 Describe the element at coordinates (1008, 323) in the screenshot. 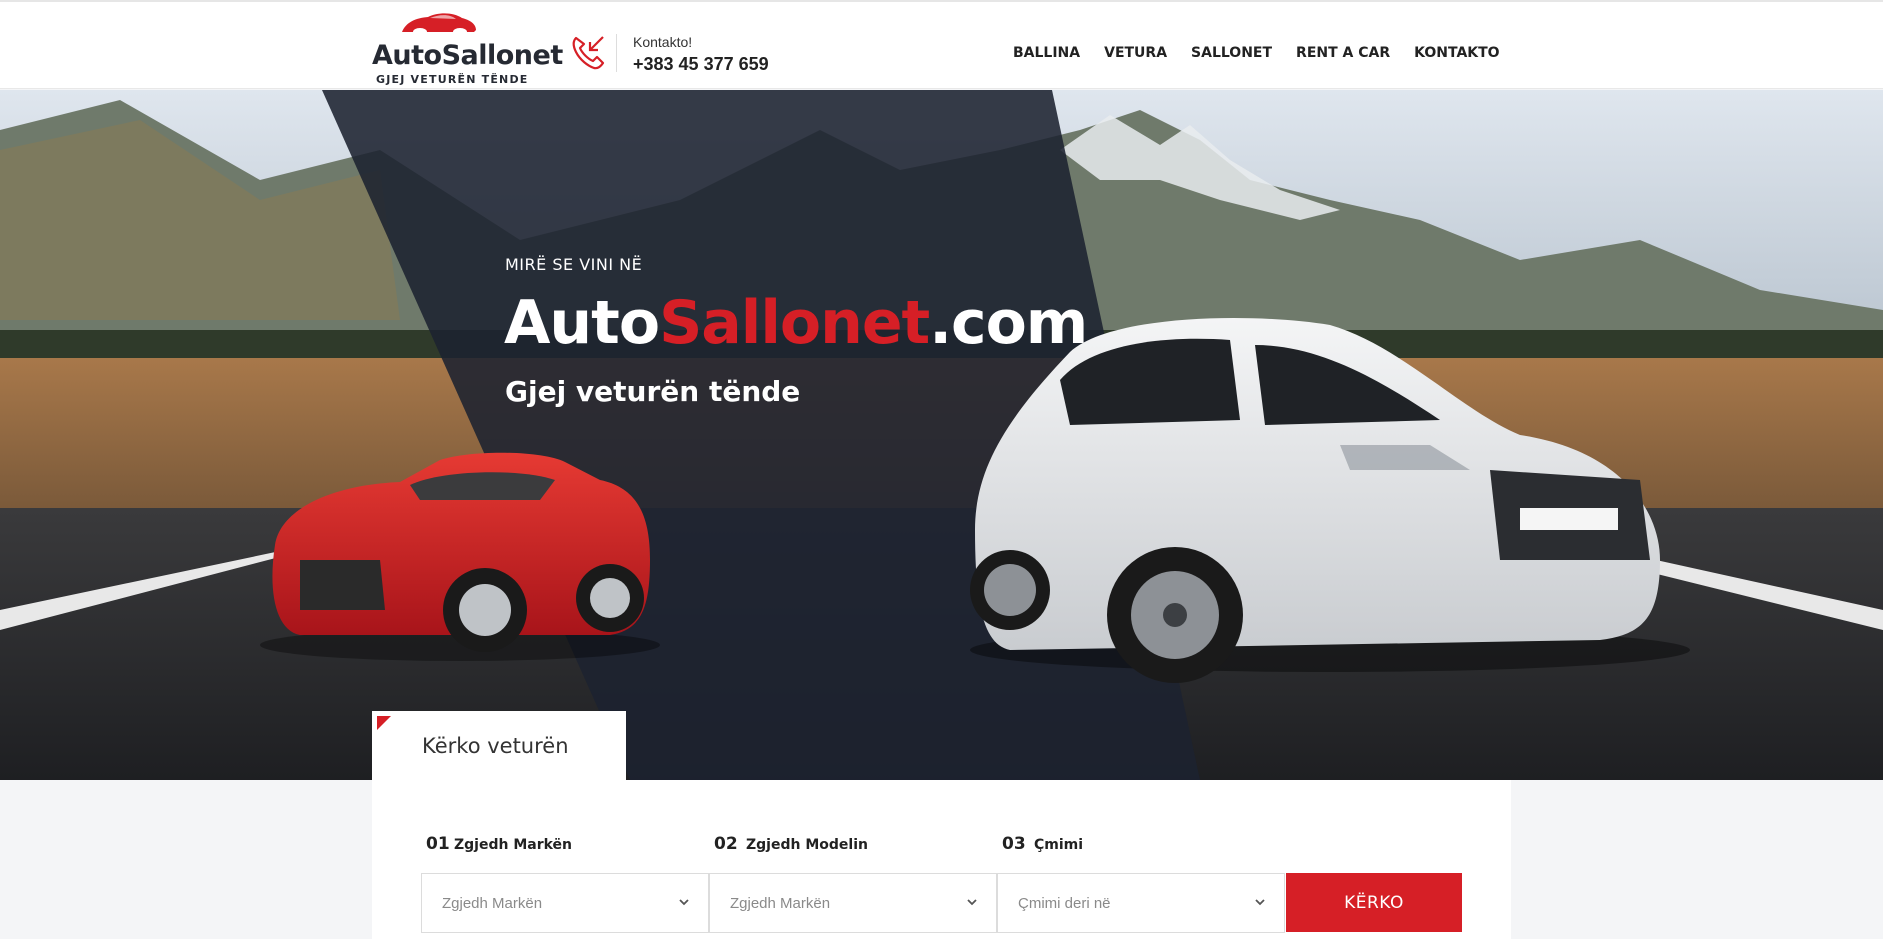

I see `hero-title-part-com: .com` at that location.